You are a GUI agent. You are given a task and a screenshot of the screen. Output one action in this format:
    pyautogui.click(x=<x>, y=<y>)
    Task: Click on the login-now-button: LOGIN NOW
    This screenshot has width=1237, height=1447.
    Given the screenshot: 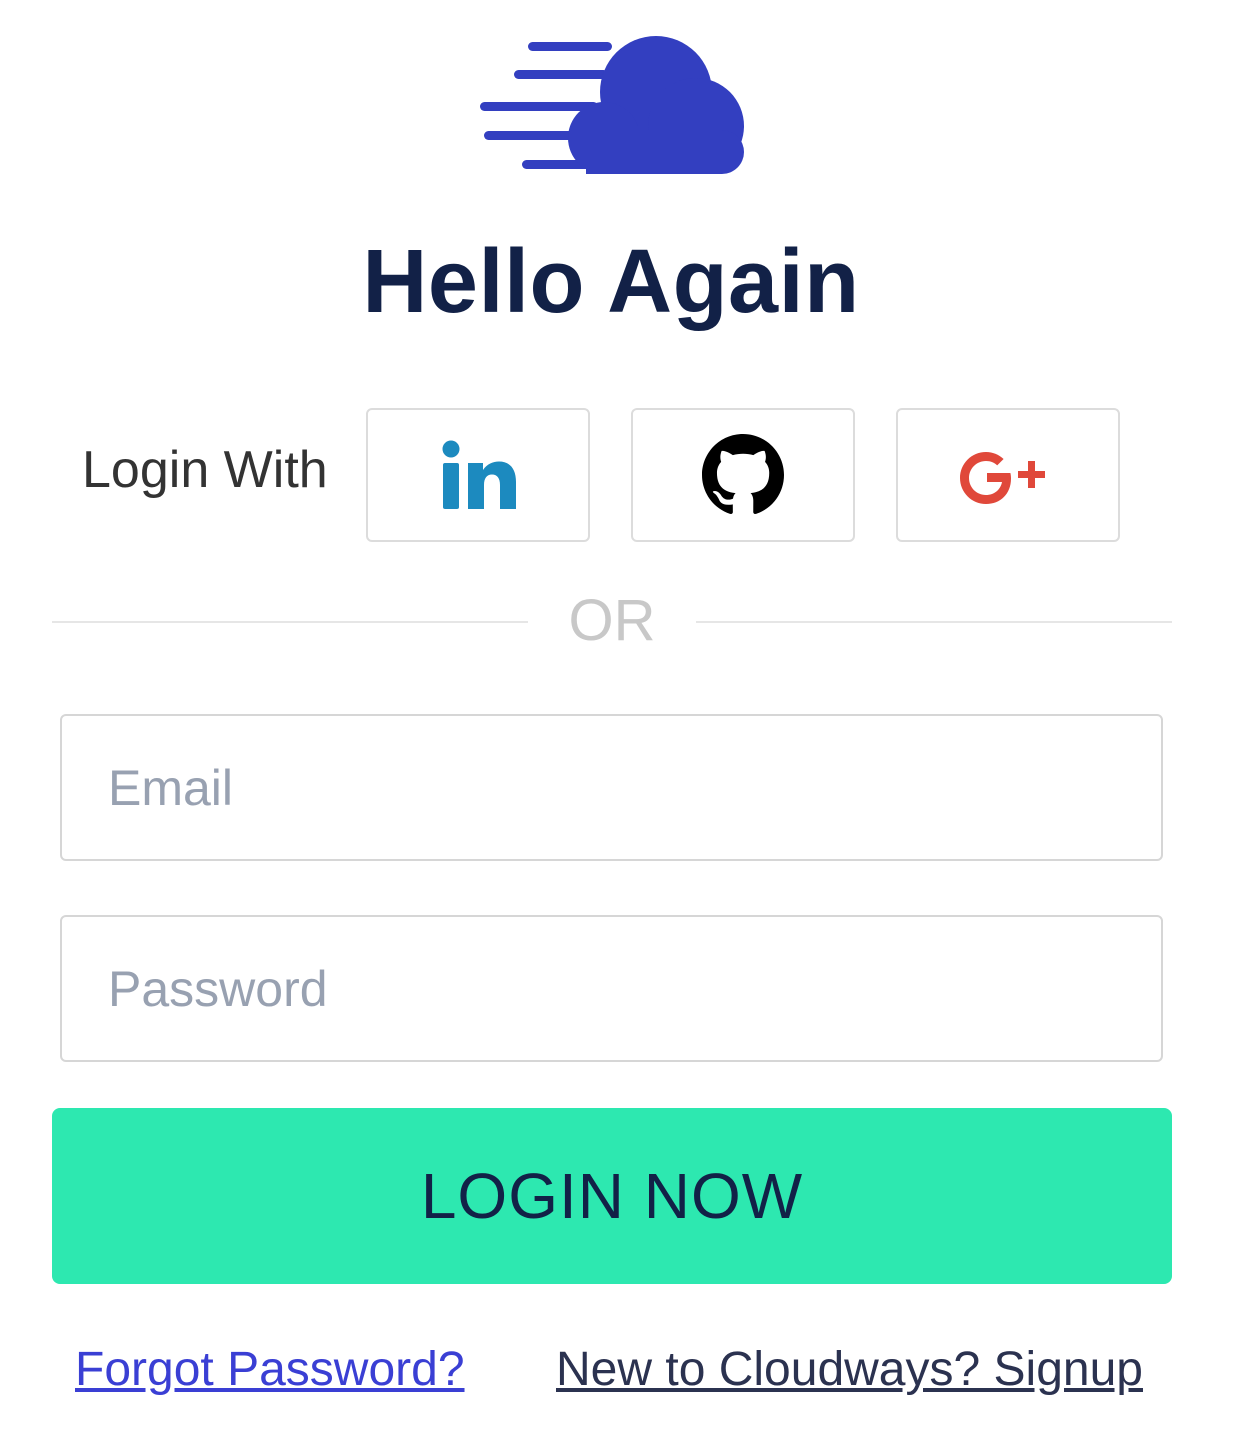 What is the action you would take?
    pyautogui.click(x=612, y=1196)
    